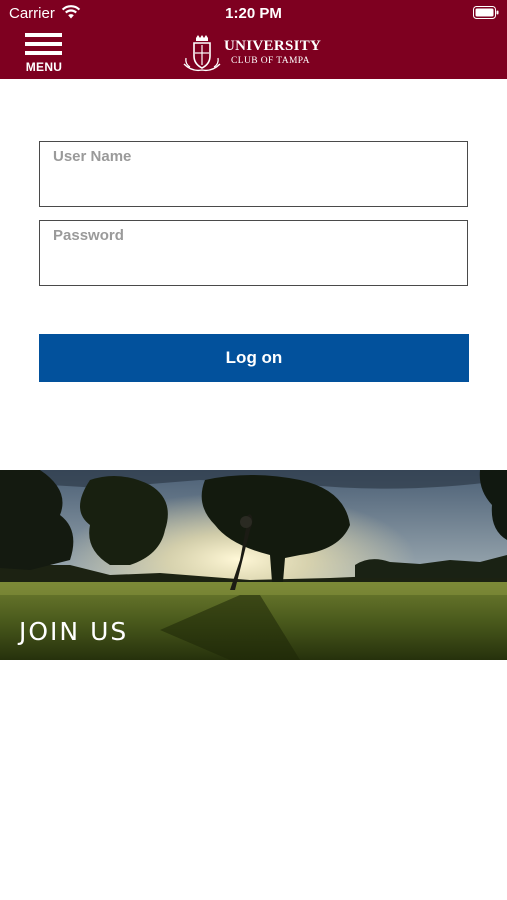 The image size is (507, 900). Describe the element at coordinates (270, 61) in the screenshot. I see `logo-subtitle: CLUB OF TAMPA` at that location.